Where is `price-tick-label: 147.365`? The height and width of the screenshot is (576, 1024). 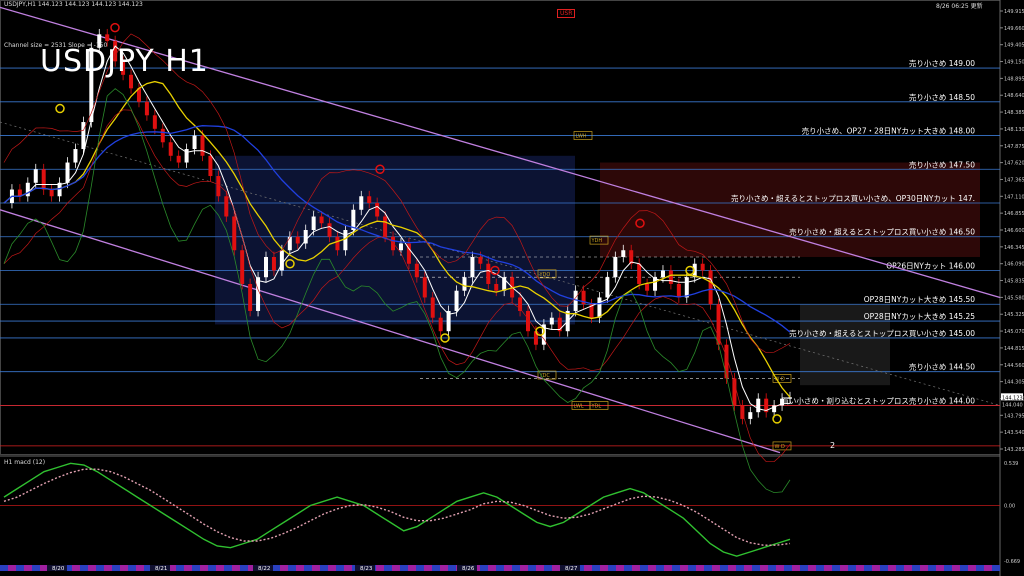 price-tick-label: 147.365 is located at coordinates (1014, 180).